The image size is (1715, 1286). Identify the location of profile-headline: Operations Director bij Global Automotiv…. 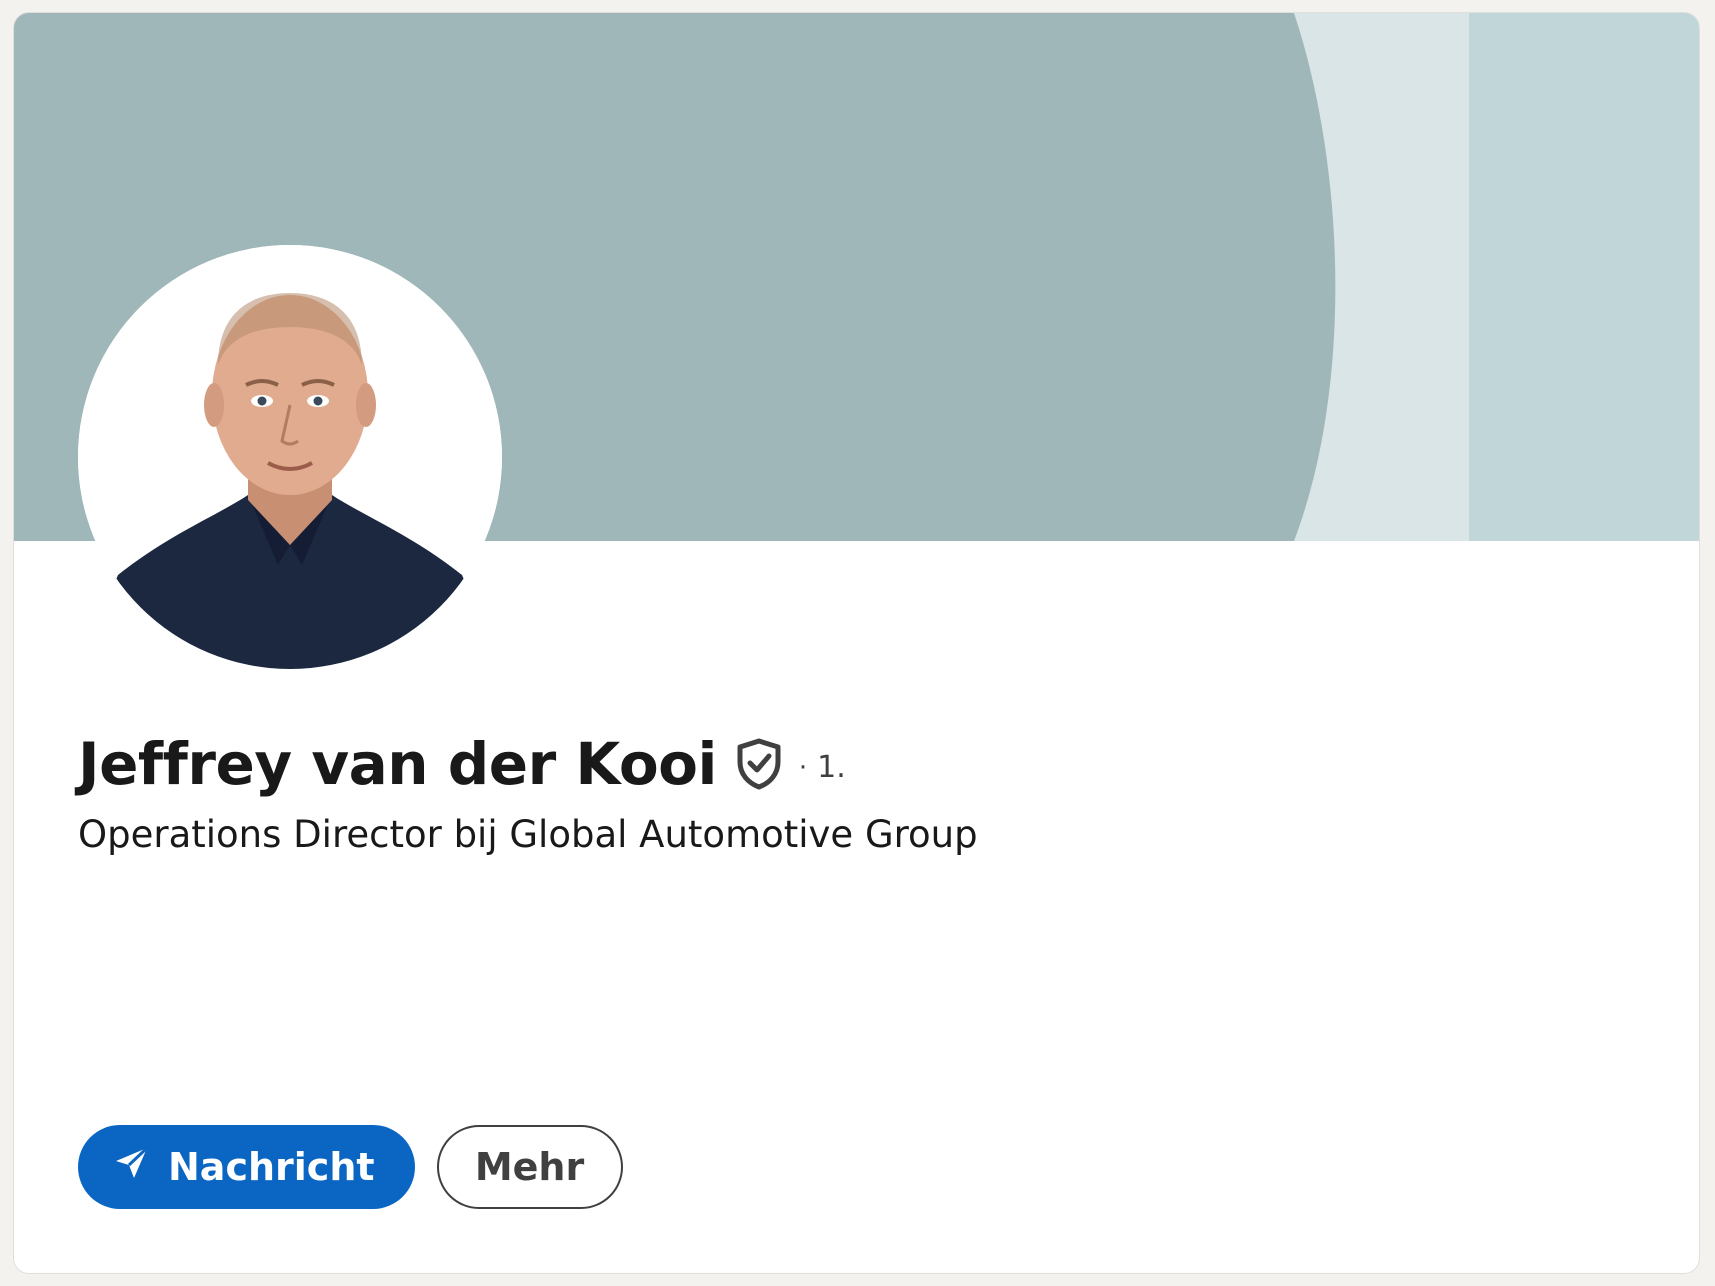
(528, 834).